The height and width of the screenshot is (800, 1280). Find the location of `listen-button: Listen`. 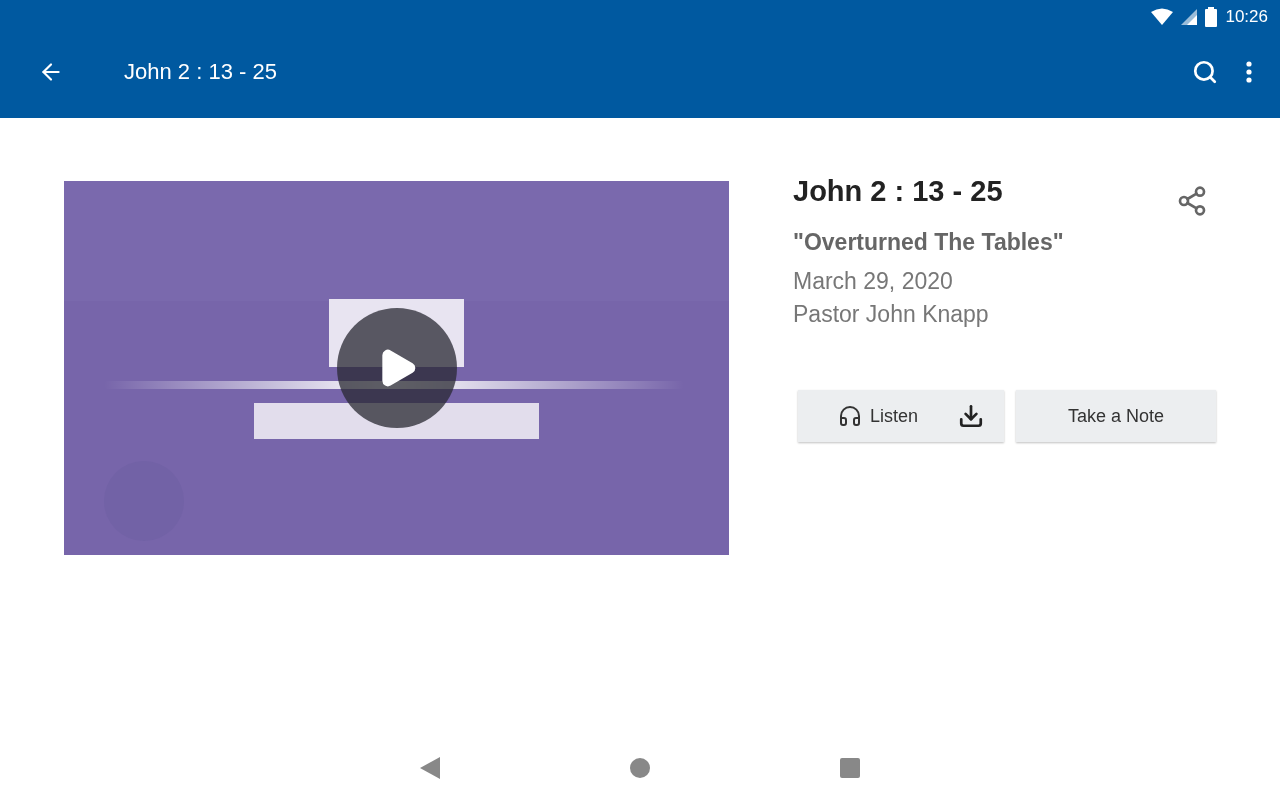

listen-button: Listen is located at coordinates (858, 416).